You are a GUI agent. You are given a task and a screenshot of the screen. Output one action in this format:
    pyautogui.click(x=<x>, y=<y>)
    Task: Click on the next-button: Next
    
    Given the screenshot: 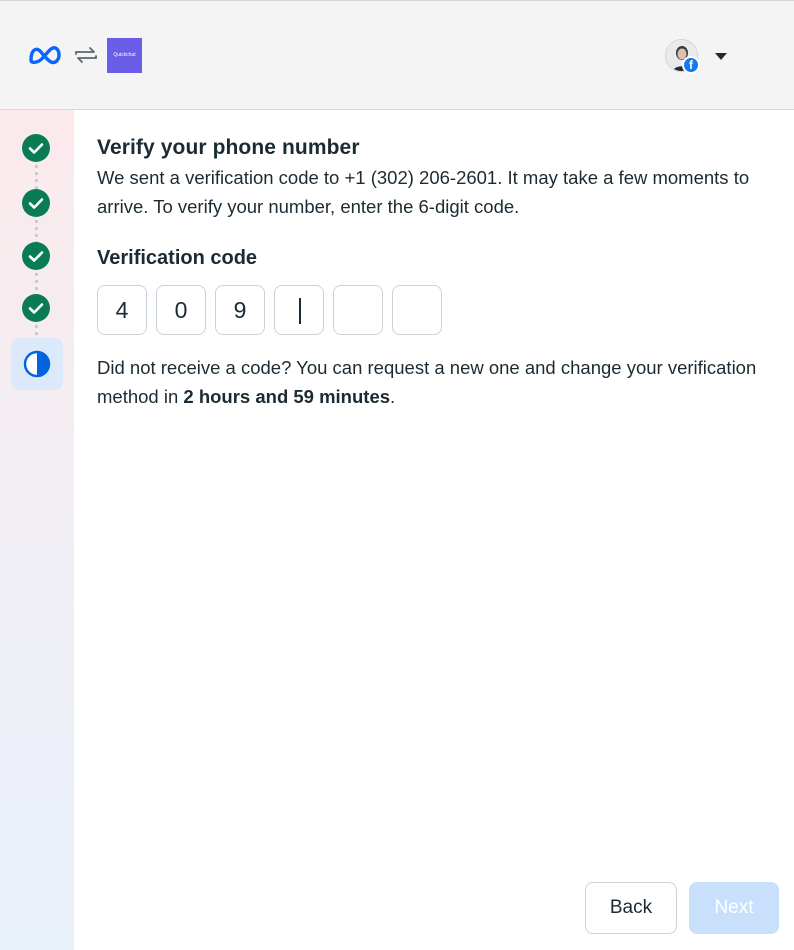 What is the action you would take?
    pyautogui.click(x=734, y=908)
    